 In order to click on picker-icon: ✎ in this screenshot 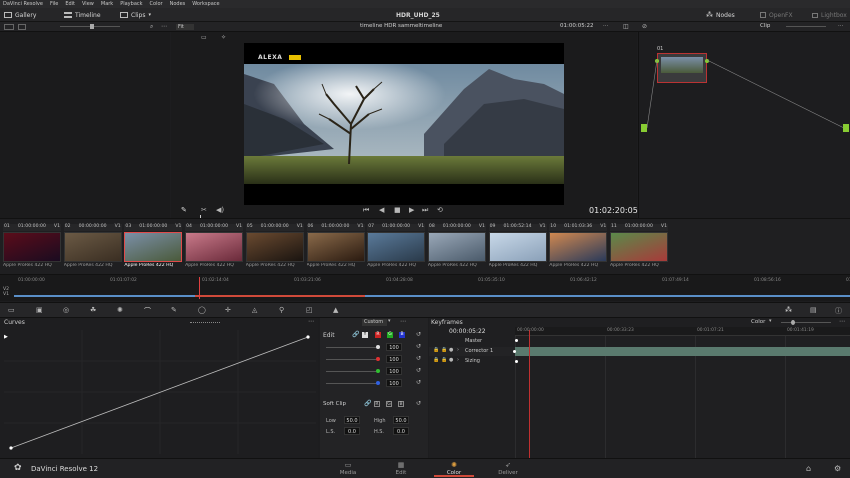, I will do `click(184, 210)`.